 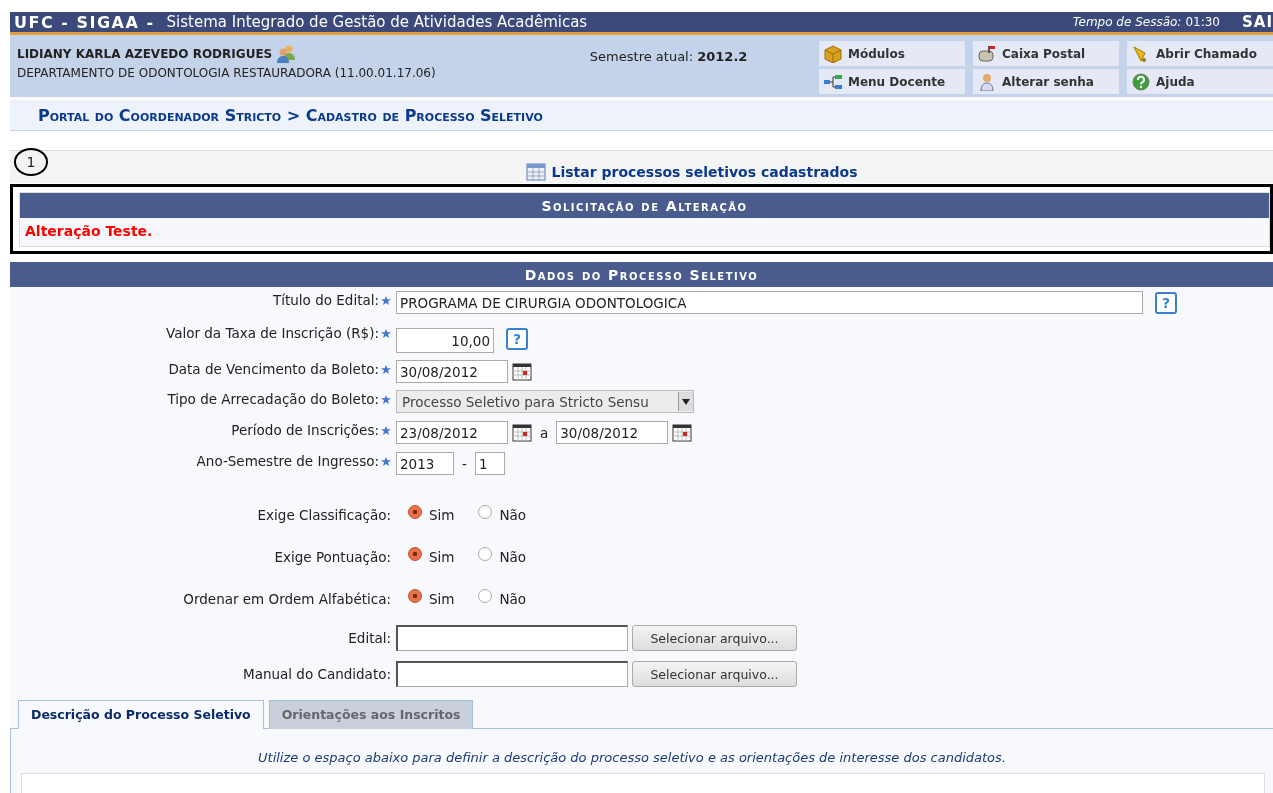 I want to click on caret-icon, so click(x=686, y=401).